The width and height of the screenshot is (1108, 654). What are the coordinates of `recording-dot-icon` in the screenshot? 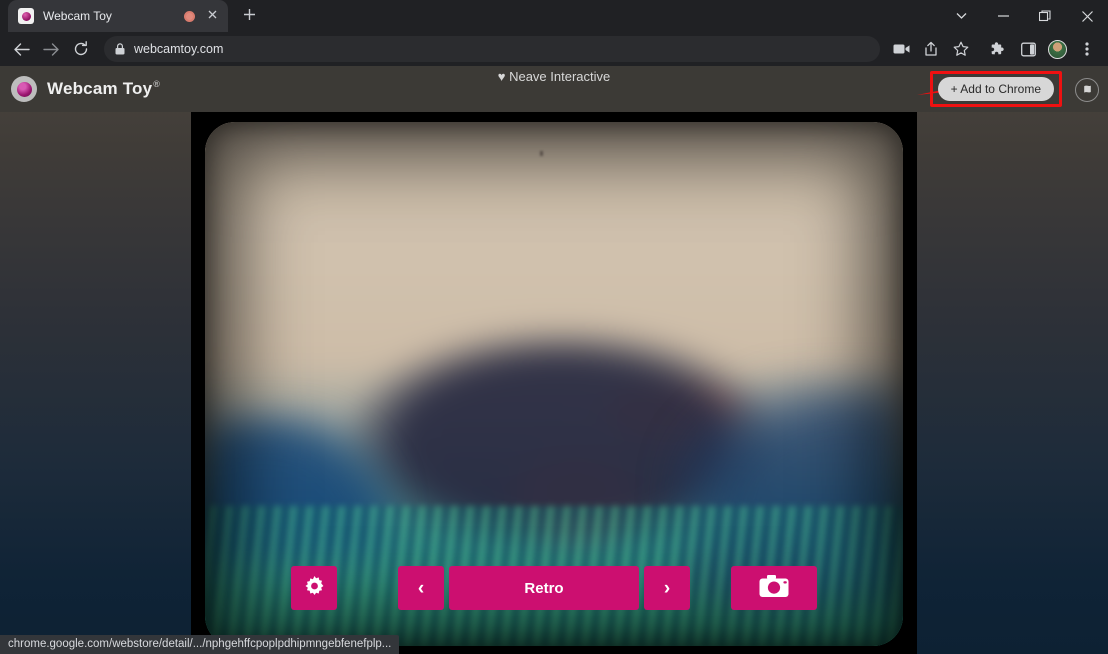 It's located at (189, 16).